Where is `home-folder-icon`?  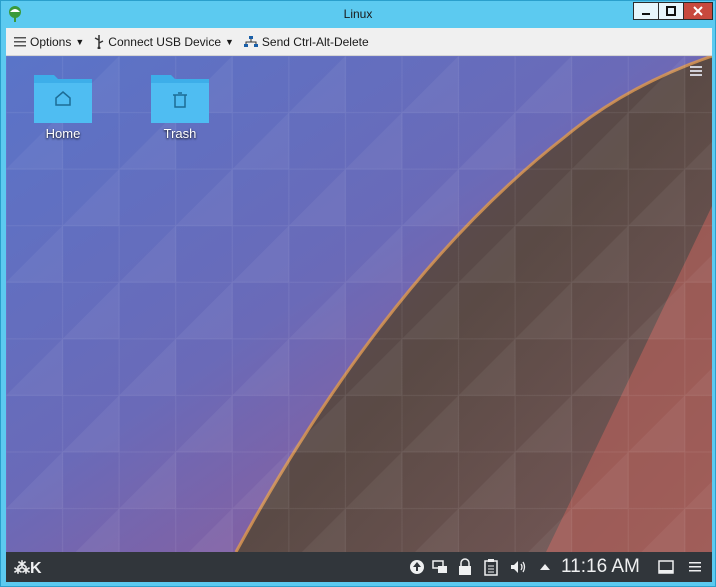 home-folder-icon is located at coordinates (63, 99).